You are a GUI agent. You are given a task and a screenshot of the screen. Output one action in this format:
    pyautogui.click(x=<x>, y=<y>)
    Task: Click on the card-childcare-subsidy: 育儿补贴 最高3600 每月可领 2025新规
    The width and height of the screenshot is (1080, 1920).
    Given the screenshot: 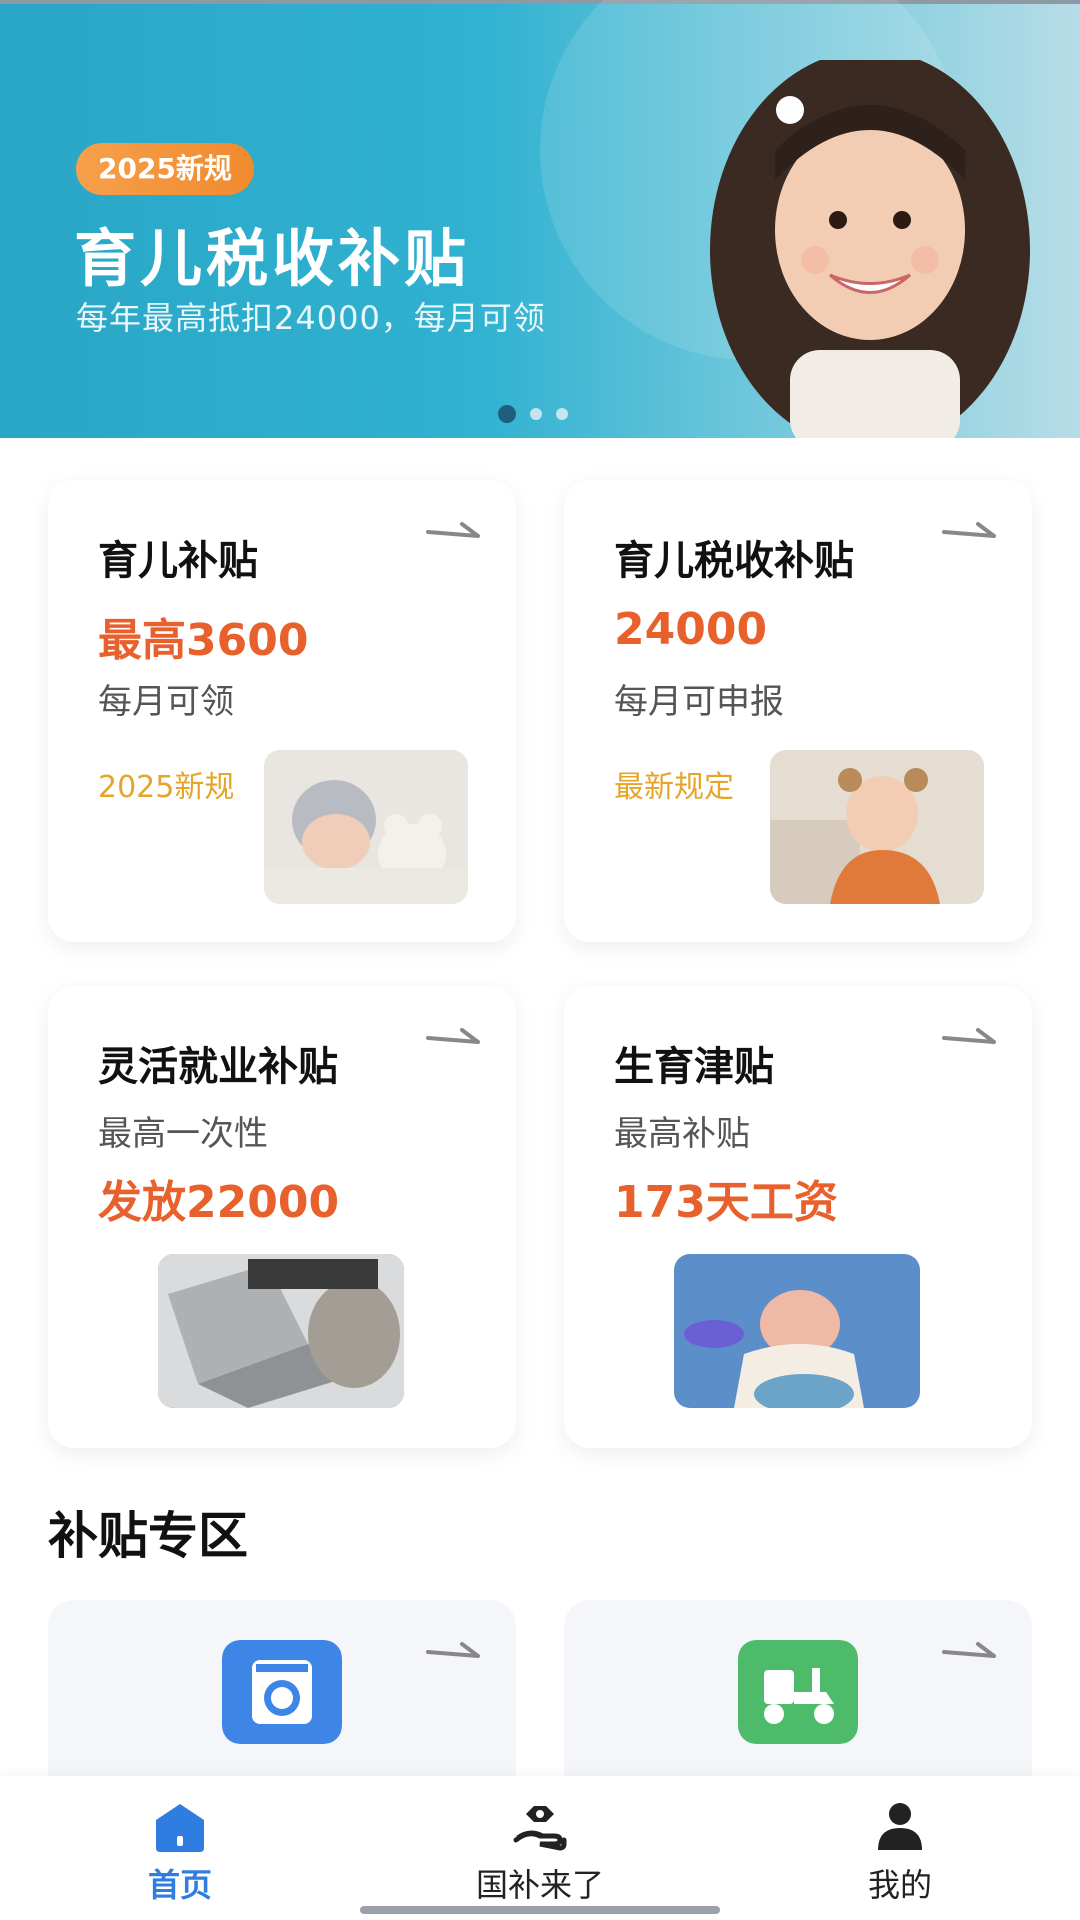 What is the action you would take?
    pyautogui.click(x=282, y=711)
    